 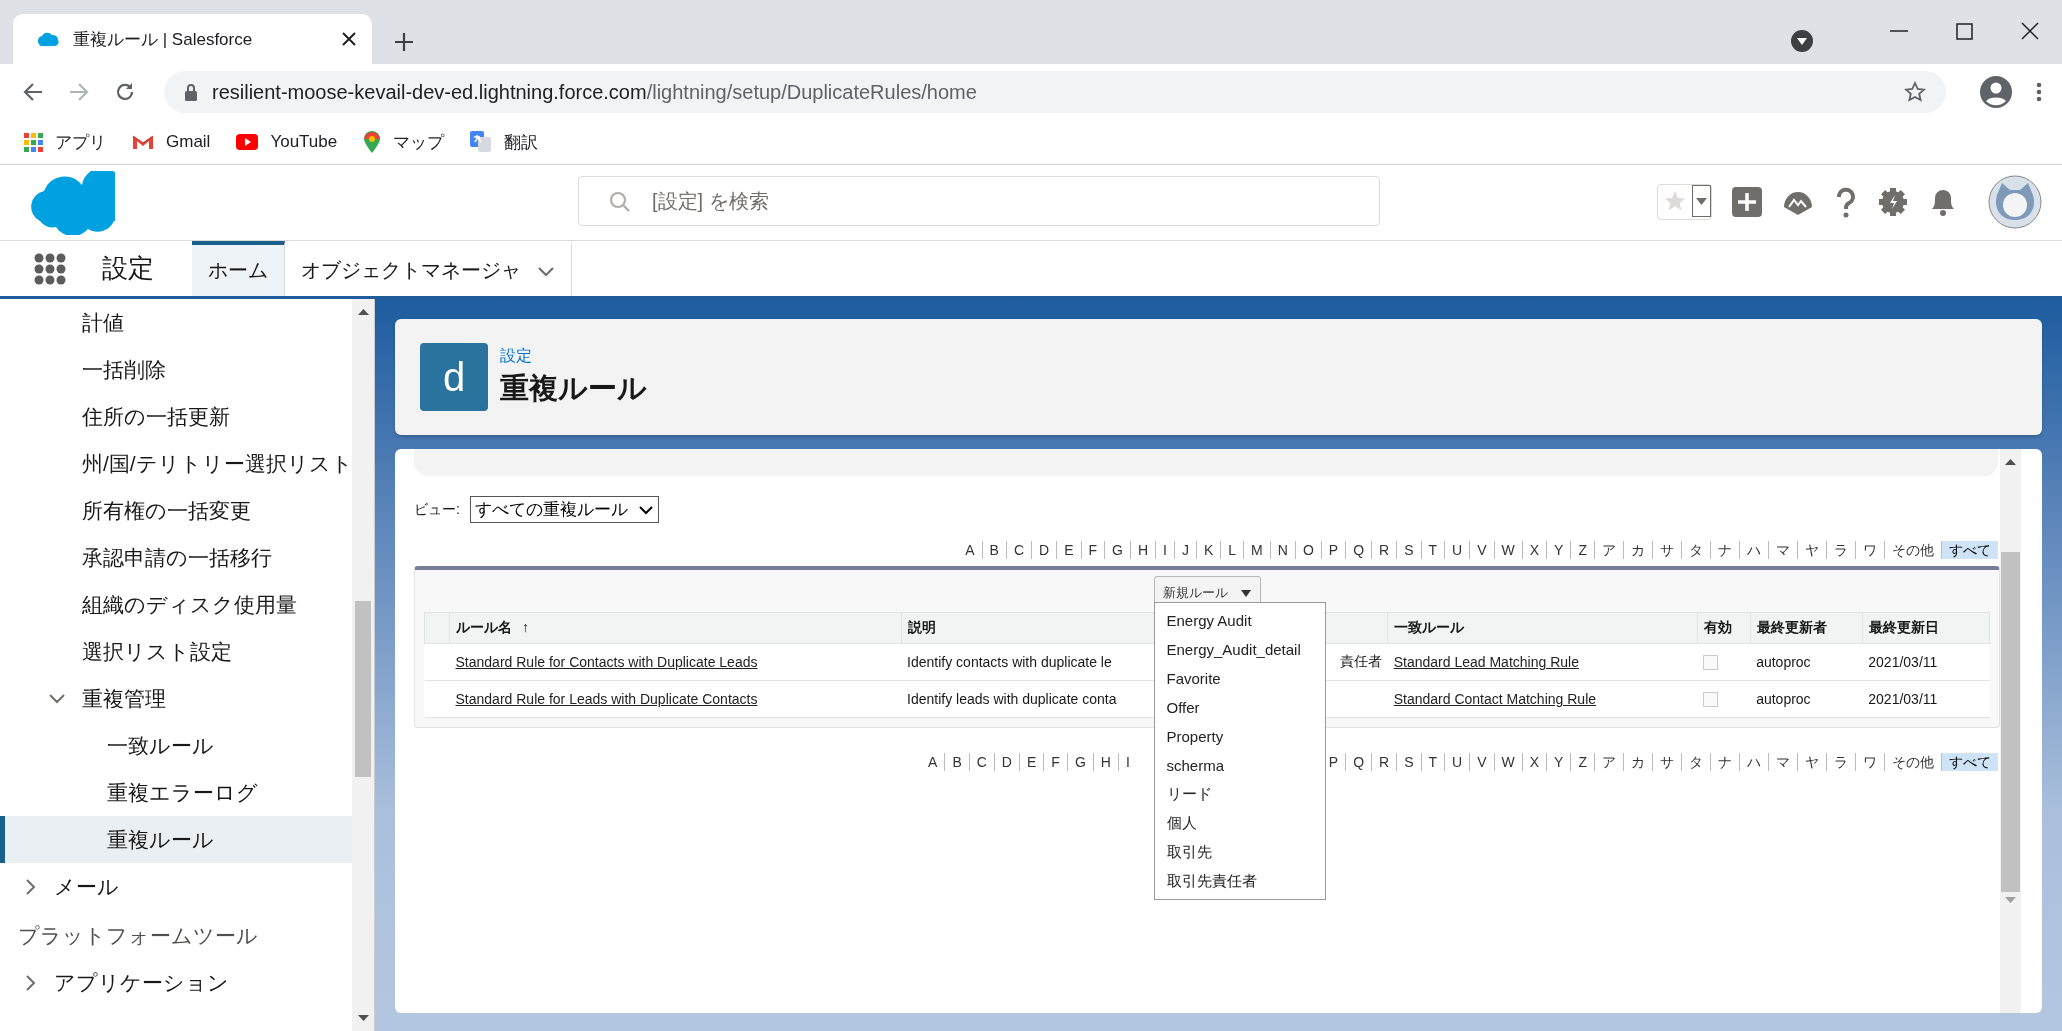 I want to click on sidebar-item: 重複管理, so click(x=176, y=698).